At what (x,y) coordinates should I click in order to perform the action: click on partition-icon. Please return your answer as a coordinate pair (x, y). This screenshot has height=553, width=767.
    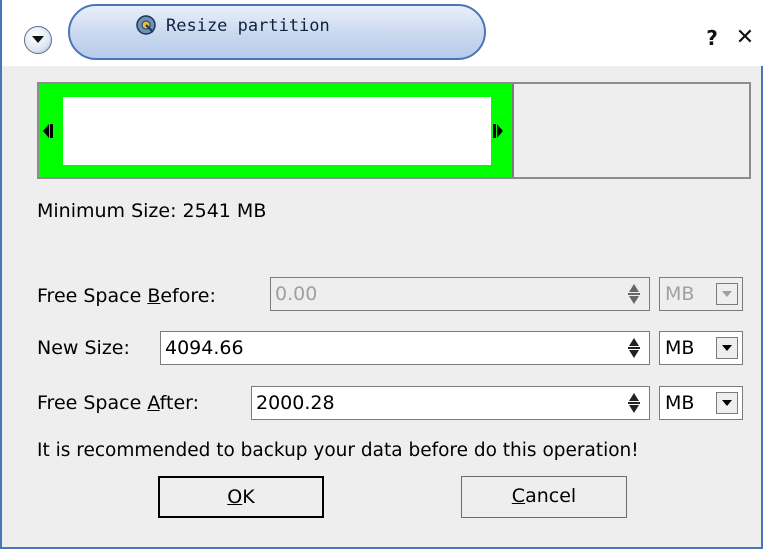
    Looking at the image, I should click on (146, 25).